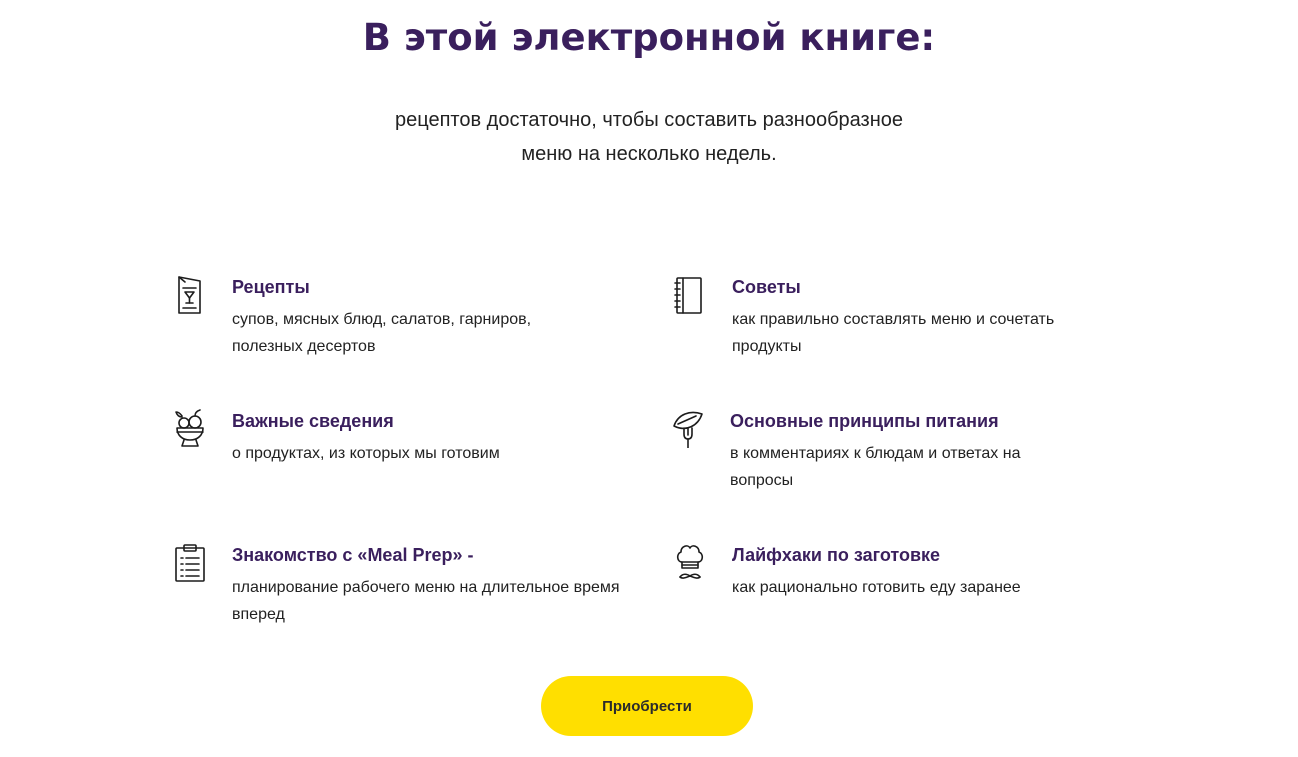  Describe the element at coordinates (649, 154) in the screenshot. I see `subtitle-line-2: меню на несколько недель.` at that location.